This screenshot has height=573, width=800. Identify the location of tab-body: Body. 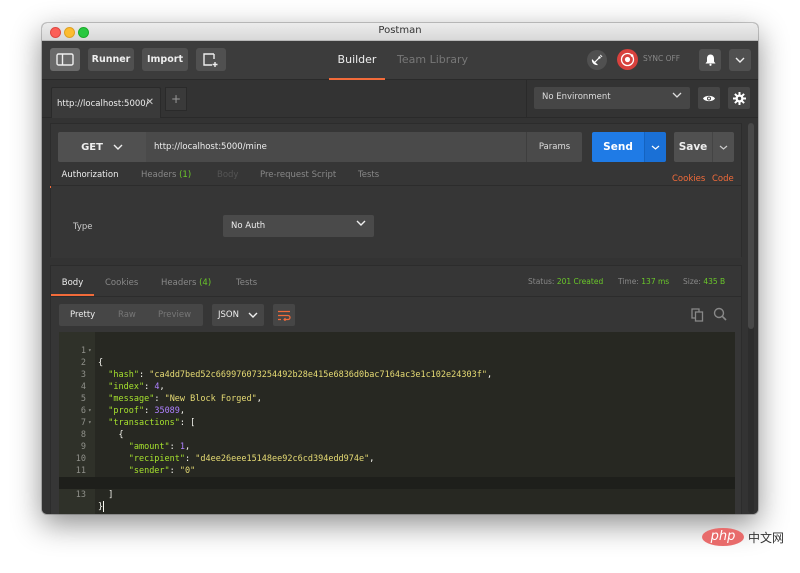
(227, 175).